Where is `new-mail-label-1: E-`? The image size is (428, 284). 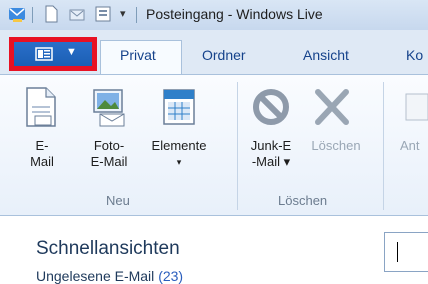
new-mail-label-1: E- is located at coordinates (42, 145).